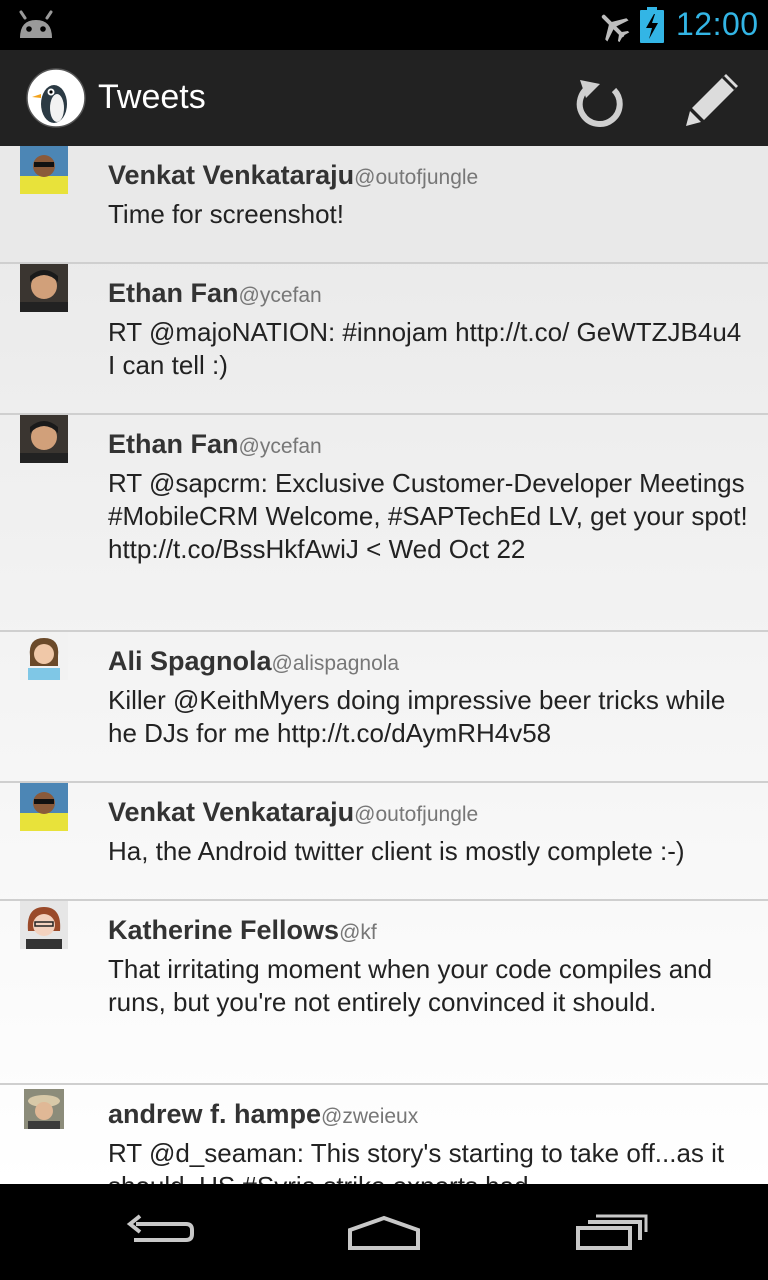 Image resolution: width=768 pixels, height=1280 pixels. Describe the element at coordinates (369, 1116) in the screenshot. I see `author-handle: @zweieux` at that location.